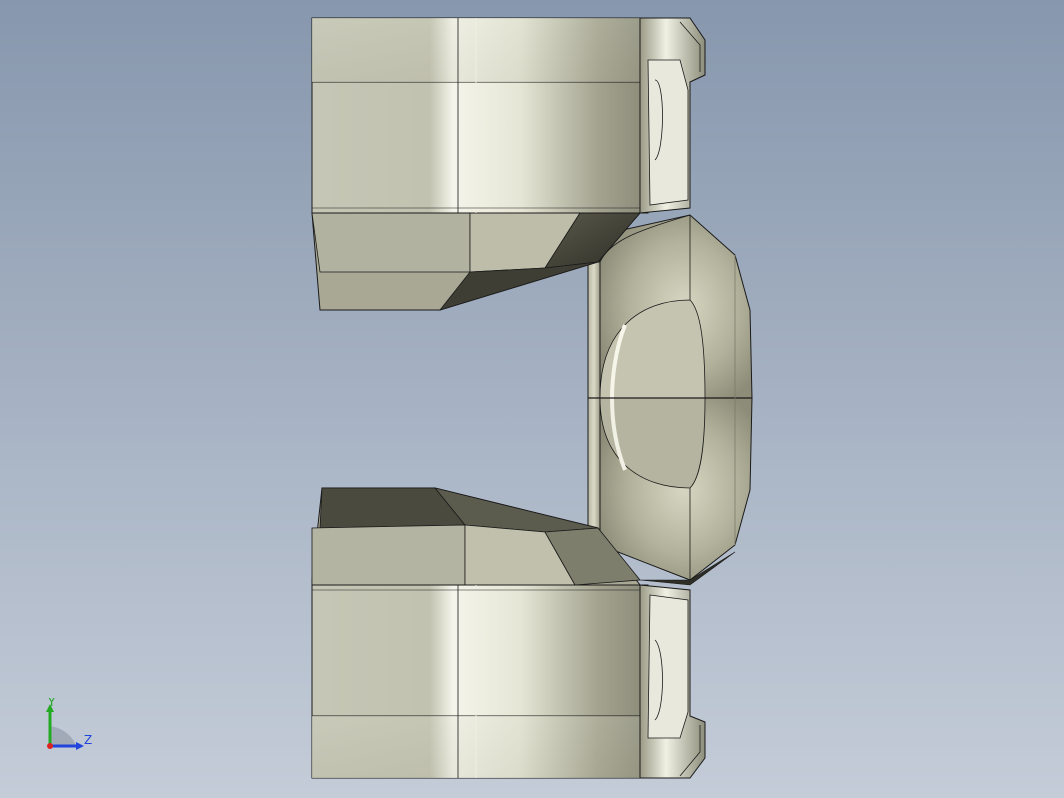 The height and width of the screenshot is (798, 1064). I want to click on orientation-triad: Y Z, so click(69, 724).